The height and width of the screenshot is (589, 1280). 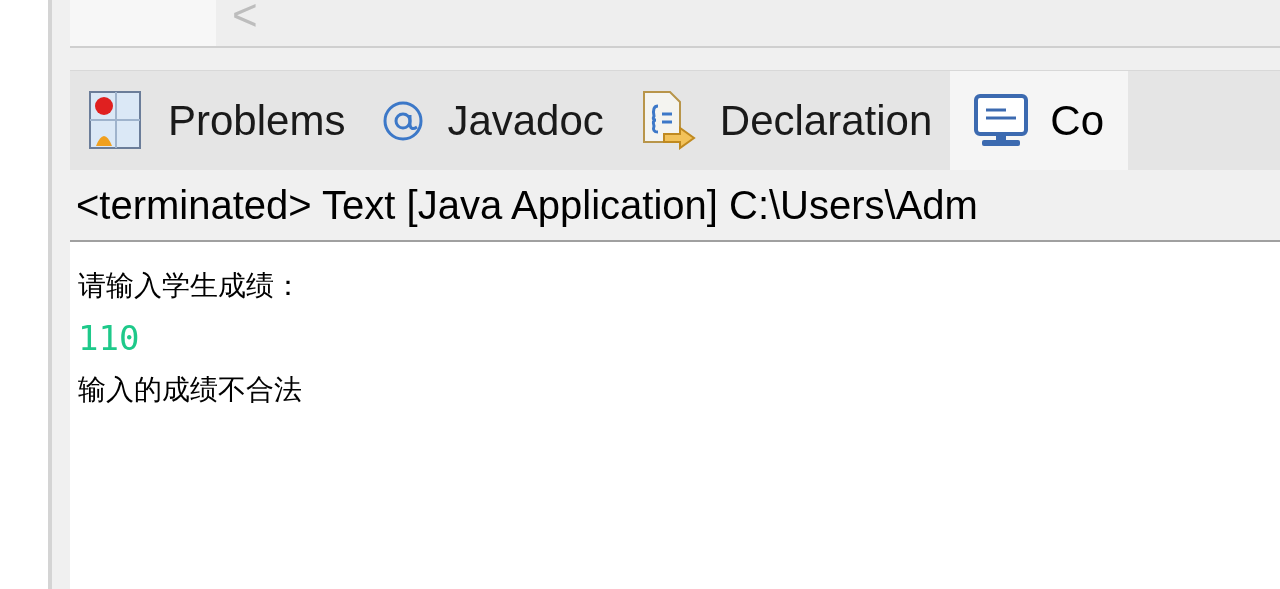 What do you see at coordinates (1001, 120) in the screenshot?
I see `monitor-icon` at bounding box center [1001, 120].